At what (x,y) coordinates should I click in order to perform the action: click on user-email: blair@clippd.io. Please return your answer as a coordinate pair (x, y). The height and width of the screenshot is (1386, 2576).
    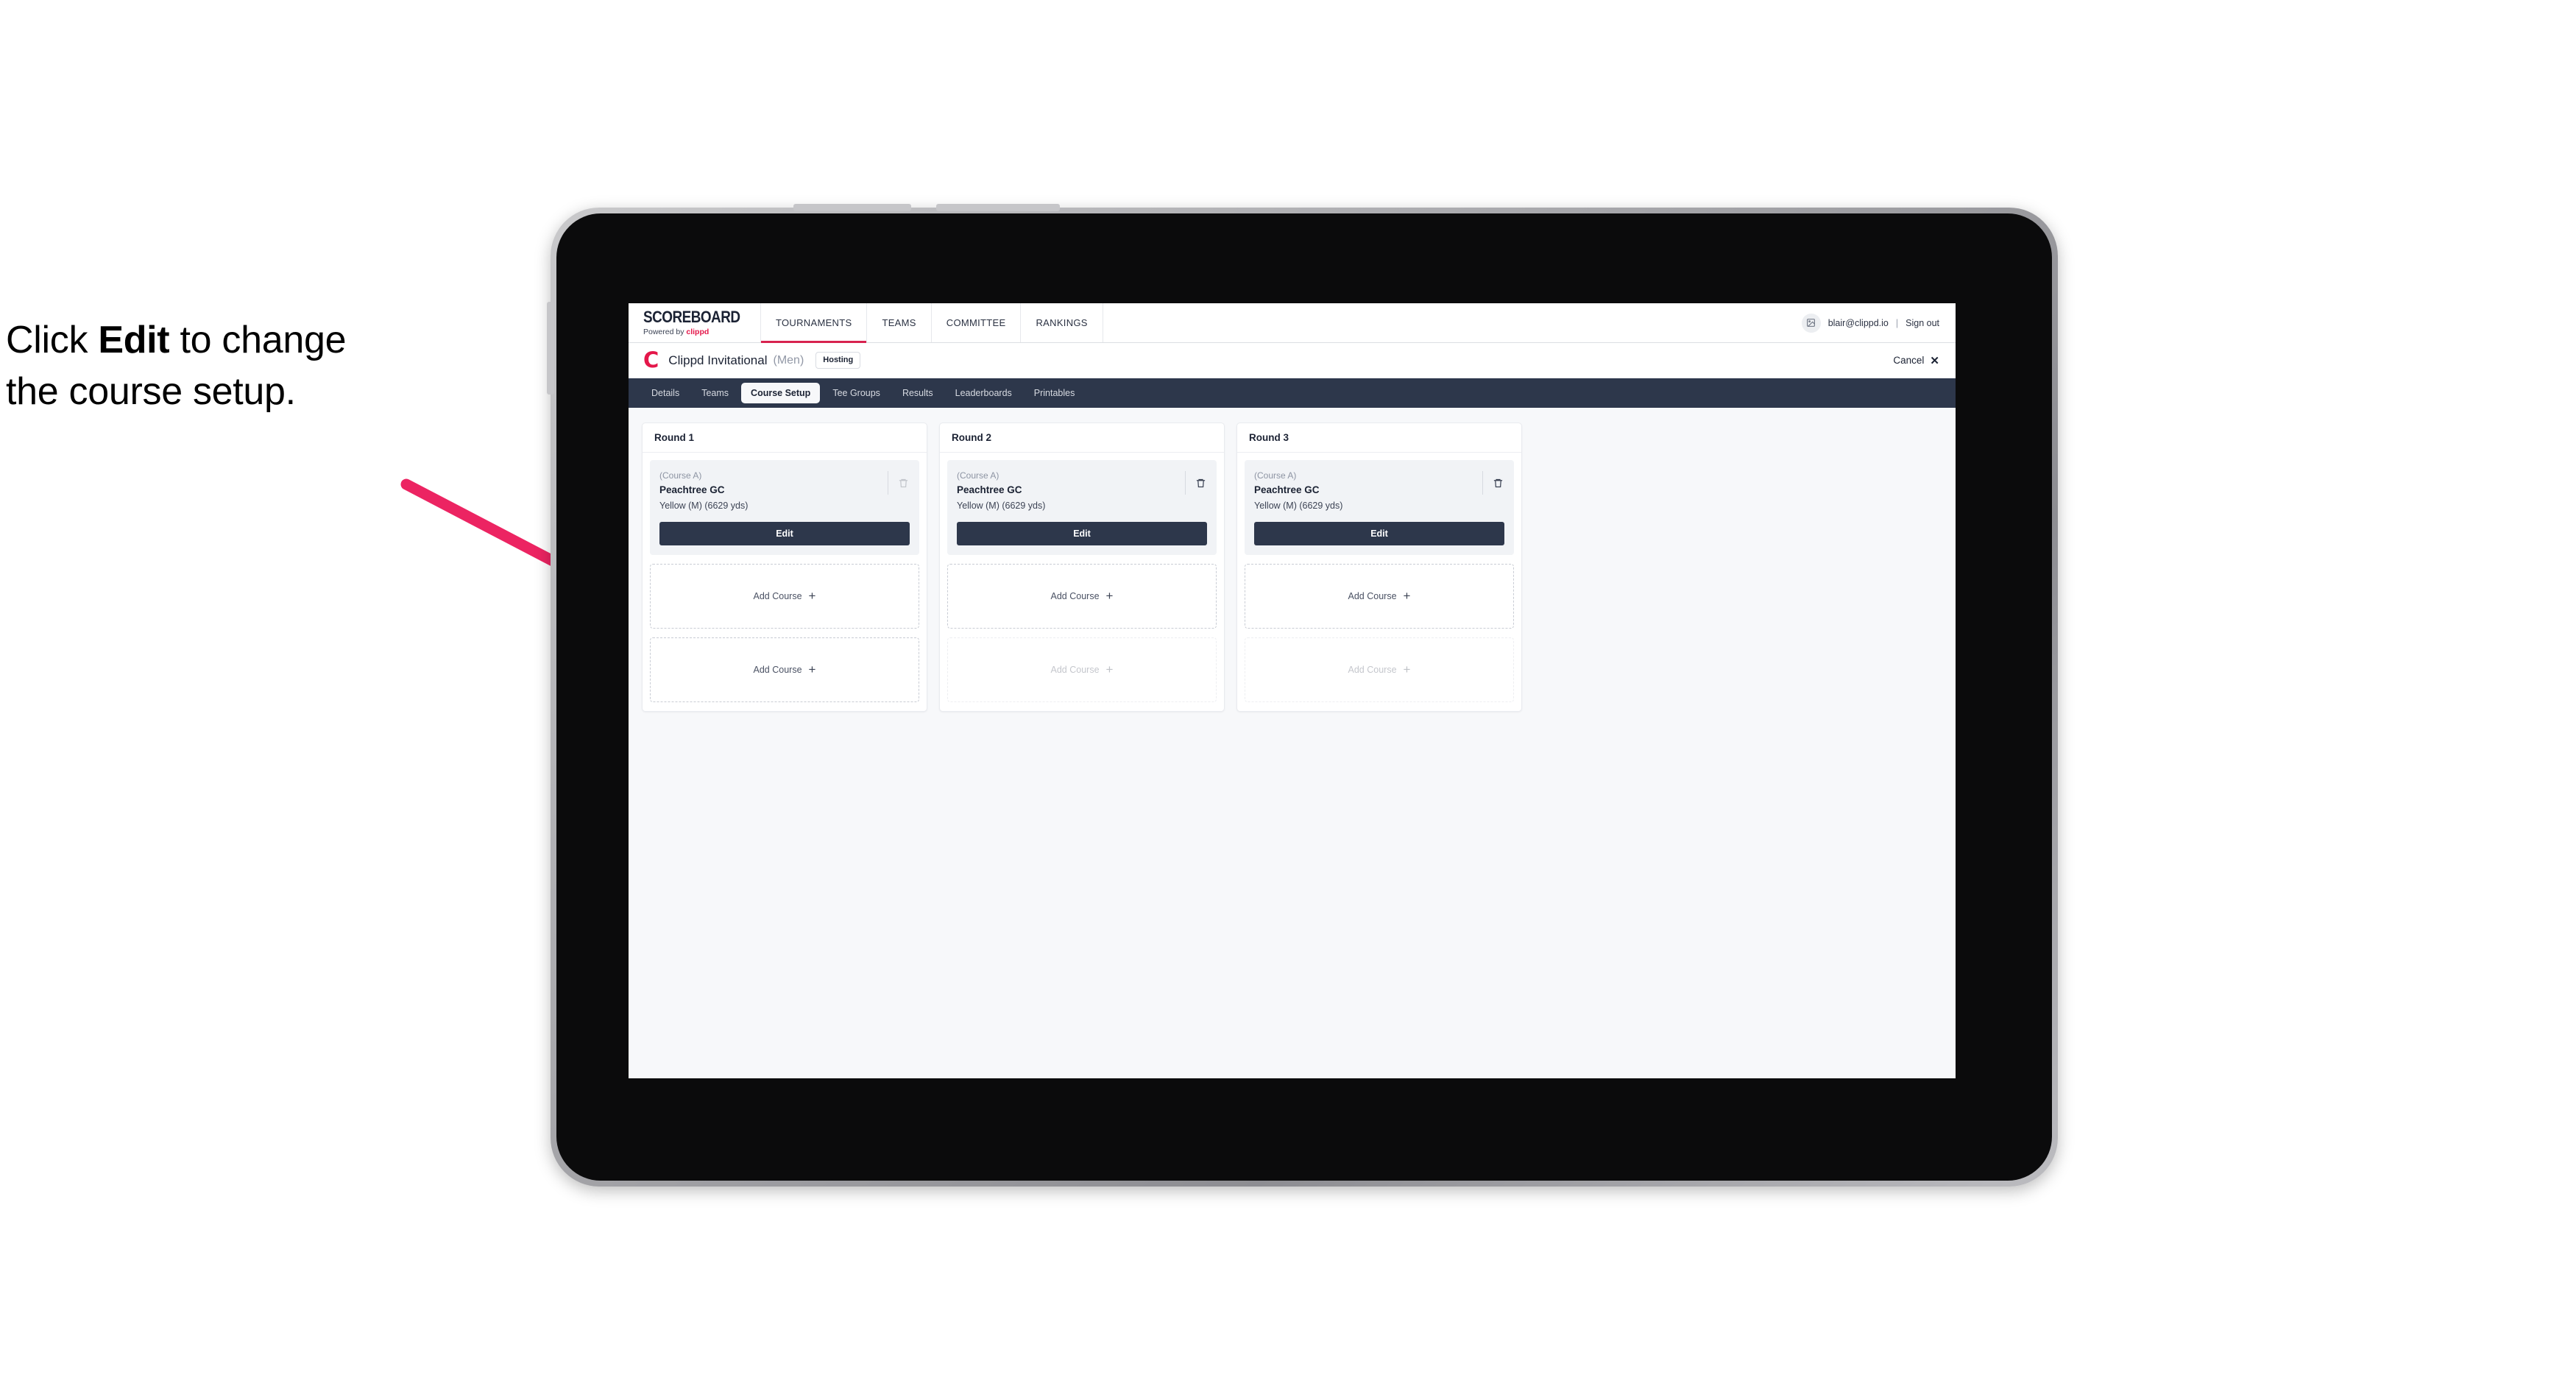
    Looking at the image, I should click on (1858, 322).